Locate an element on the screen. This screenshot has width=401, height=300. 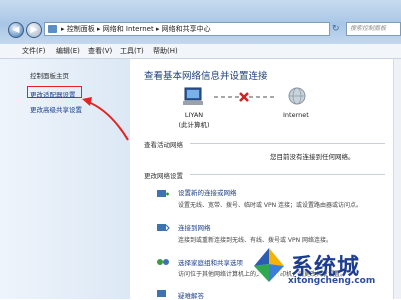
forward-button: ▶ is located at coordinates (34, 30).